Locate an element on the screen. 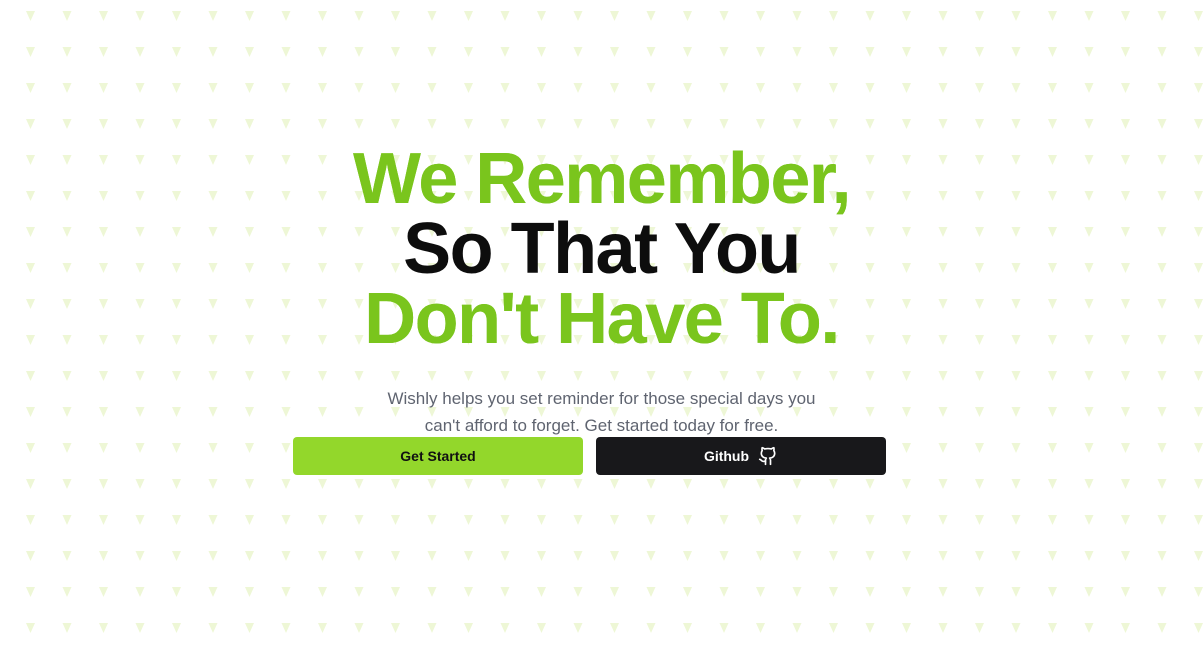 This screenshot has height=647, width=1203. github-button: Github is located at coordinates (741, 456).